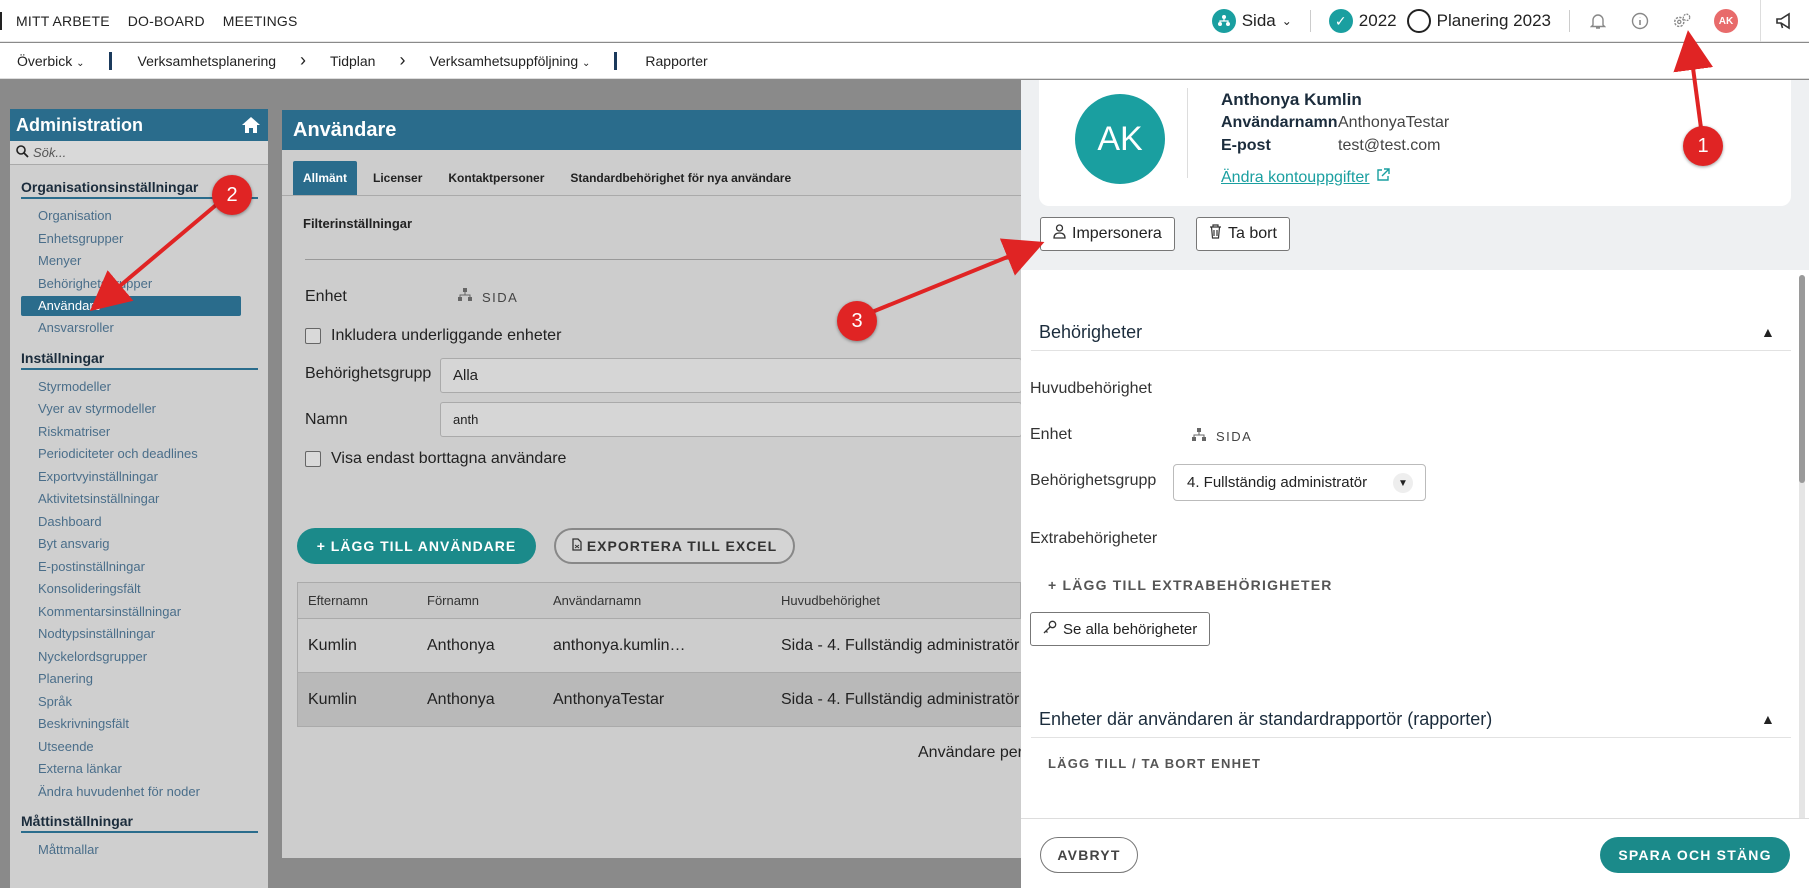 The width and height of the screenshot is (1809, 888). What do you see at coordinates (1703, 146) in the screenshot?
I see `annotation-badge-1: 1` at bounding box center [1703, 146].